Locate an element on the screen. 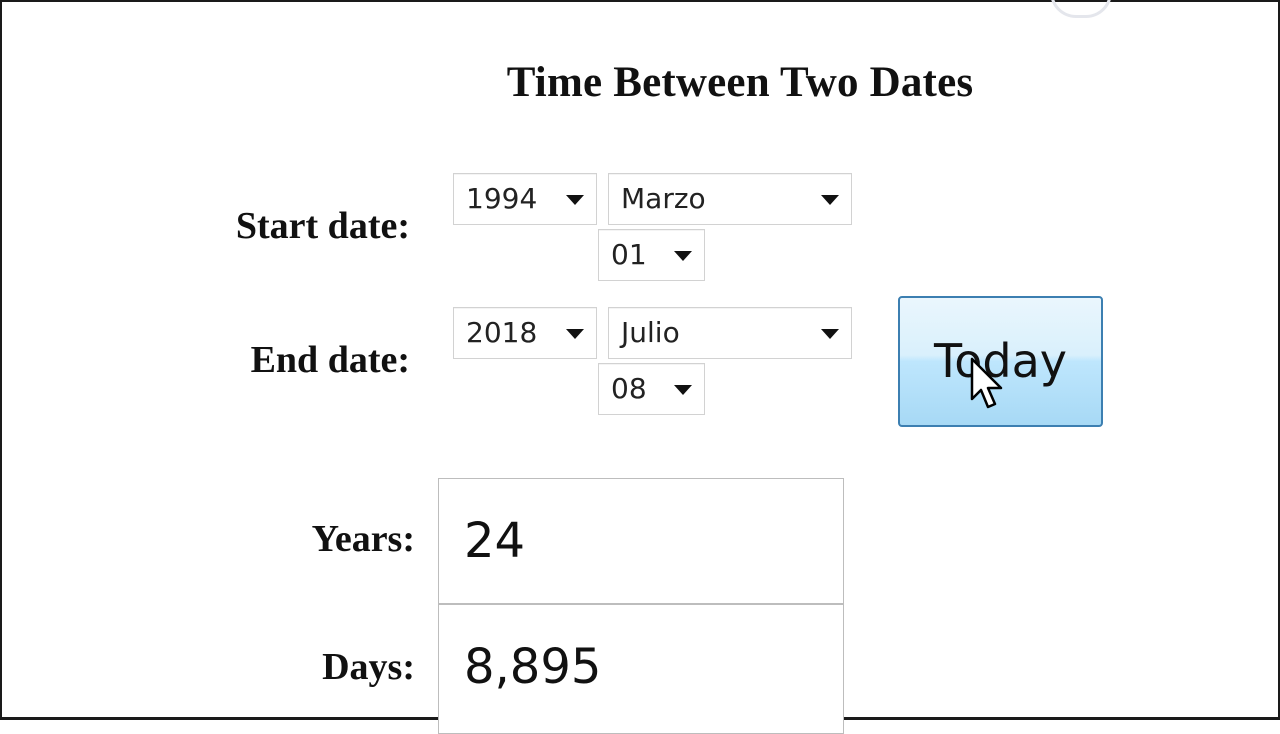 The width and height of the screenshot is (1280, 734). start-month-select: Marzo is located at coordinates (730, 199).